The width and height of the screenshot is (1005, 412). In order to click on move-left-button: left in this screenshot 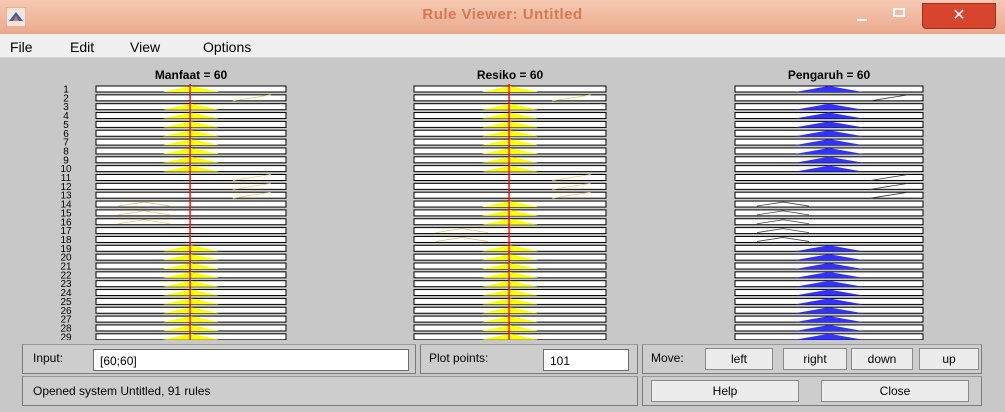, I will do `click(739, 359)`.